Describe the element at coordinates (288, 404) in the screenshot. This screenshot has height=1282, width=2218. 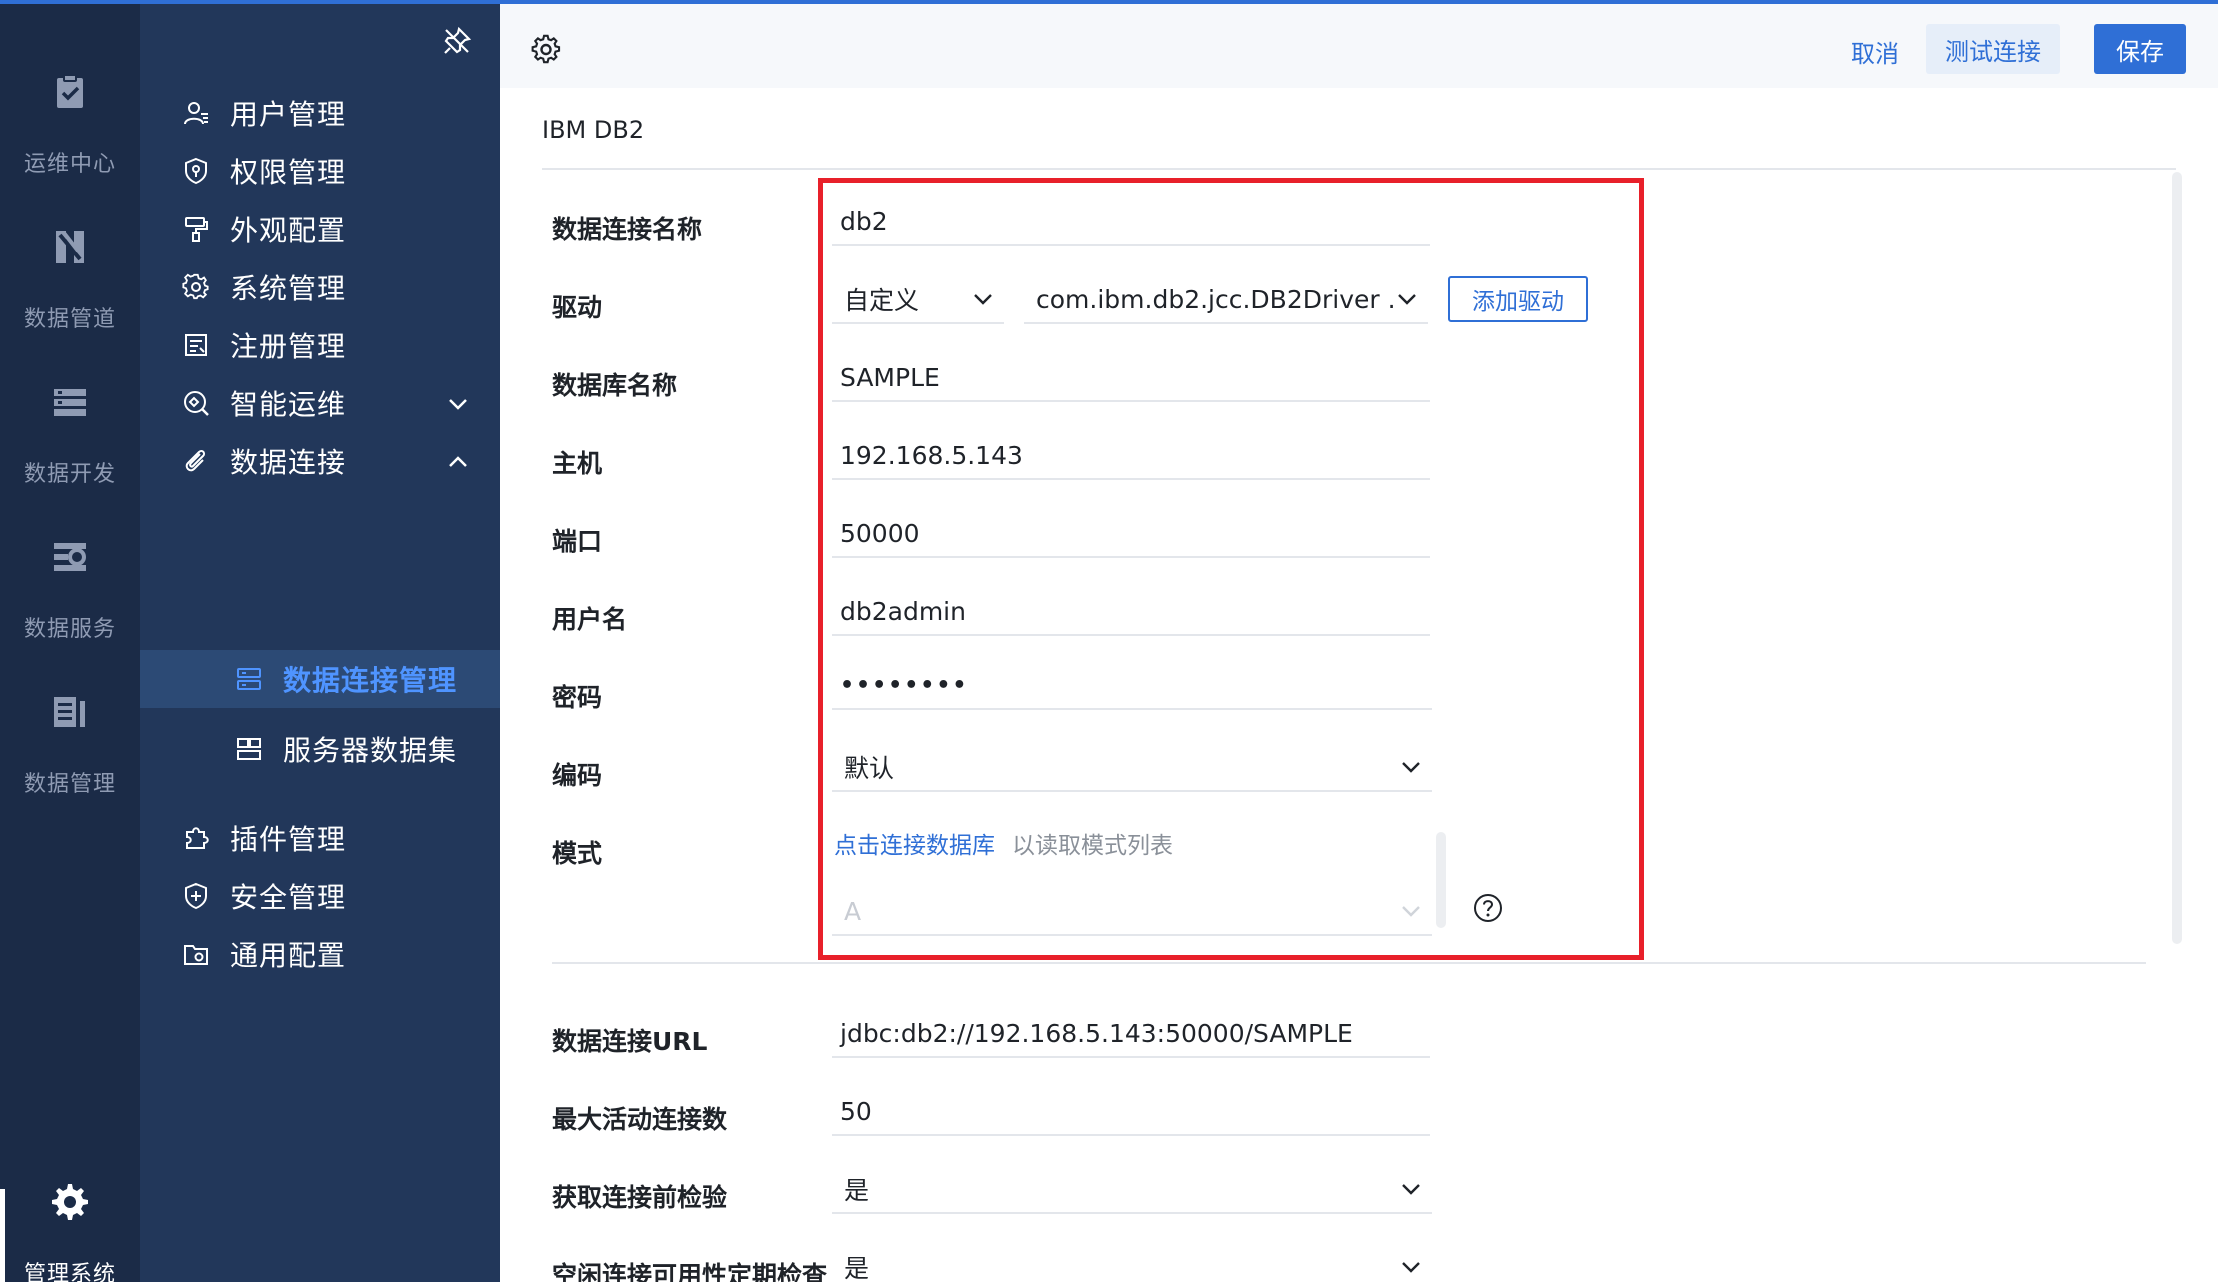
I see `menu-item-label: 智能运维` at that location.